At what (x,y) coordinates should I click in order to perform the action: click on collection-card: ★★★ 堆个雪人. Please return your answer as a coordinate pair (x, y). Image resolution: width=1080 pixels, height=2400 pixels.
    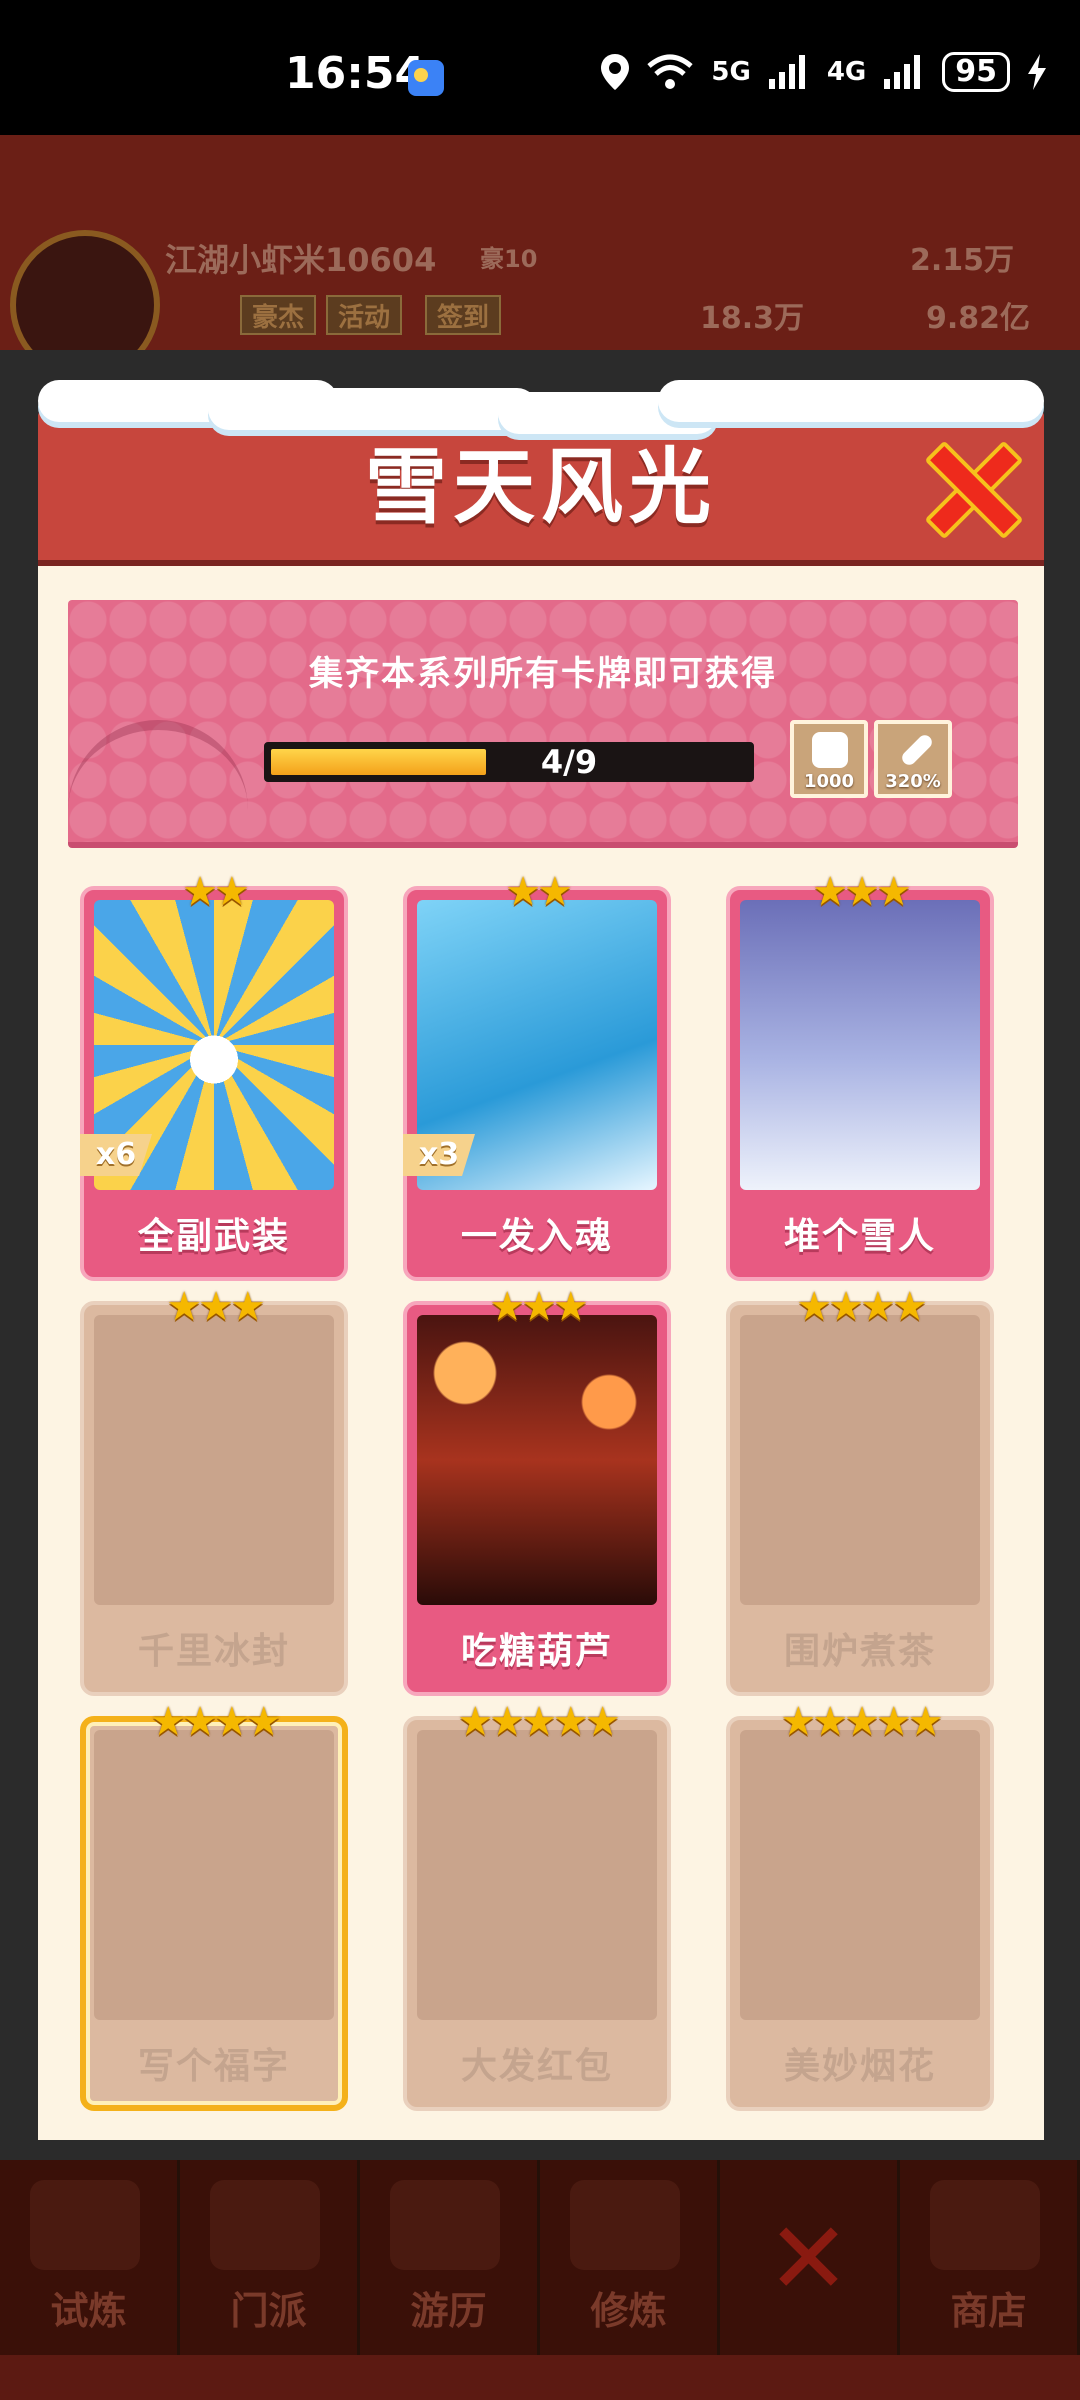
    Looking at the image, I should click on (860, 1076).